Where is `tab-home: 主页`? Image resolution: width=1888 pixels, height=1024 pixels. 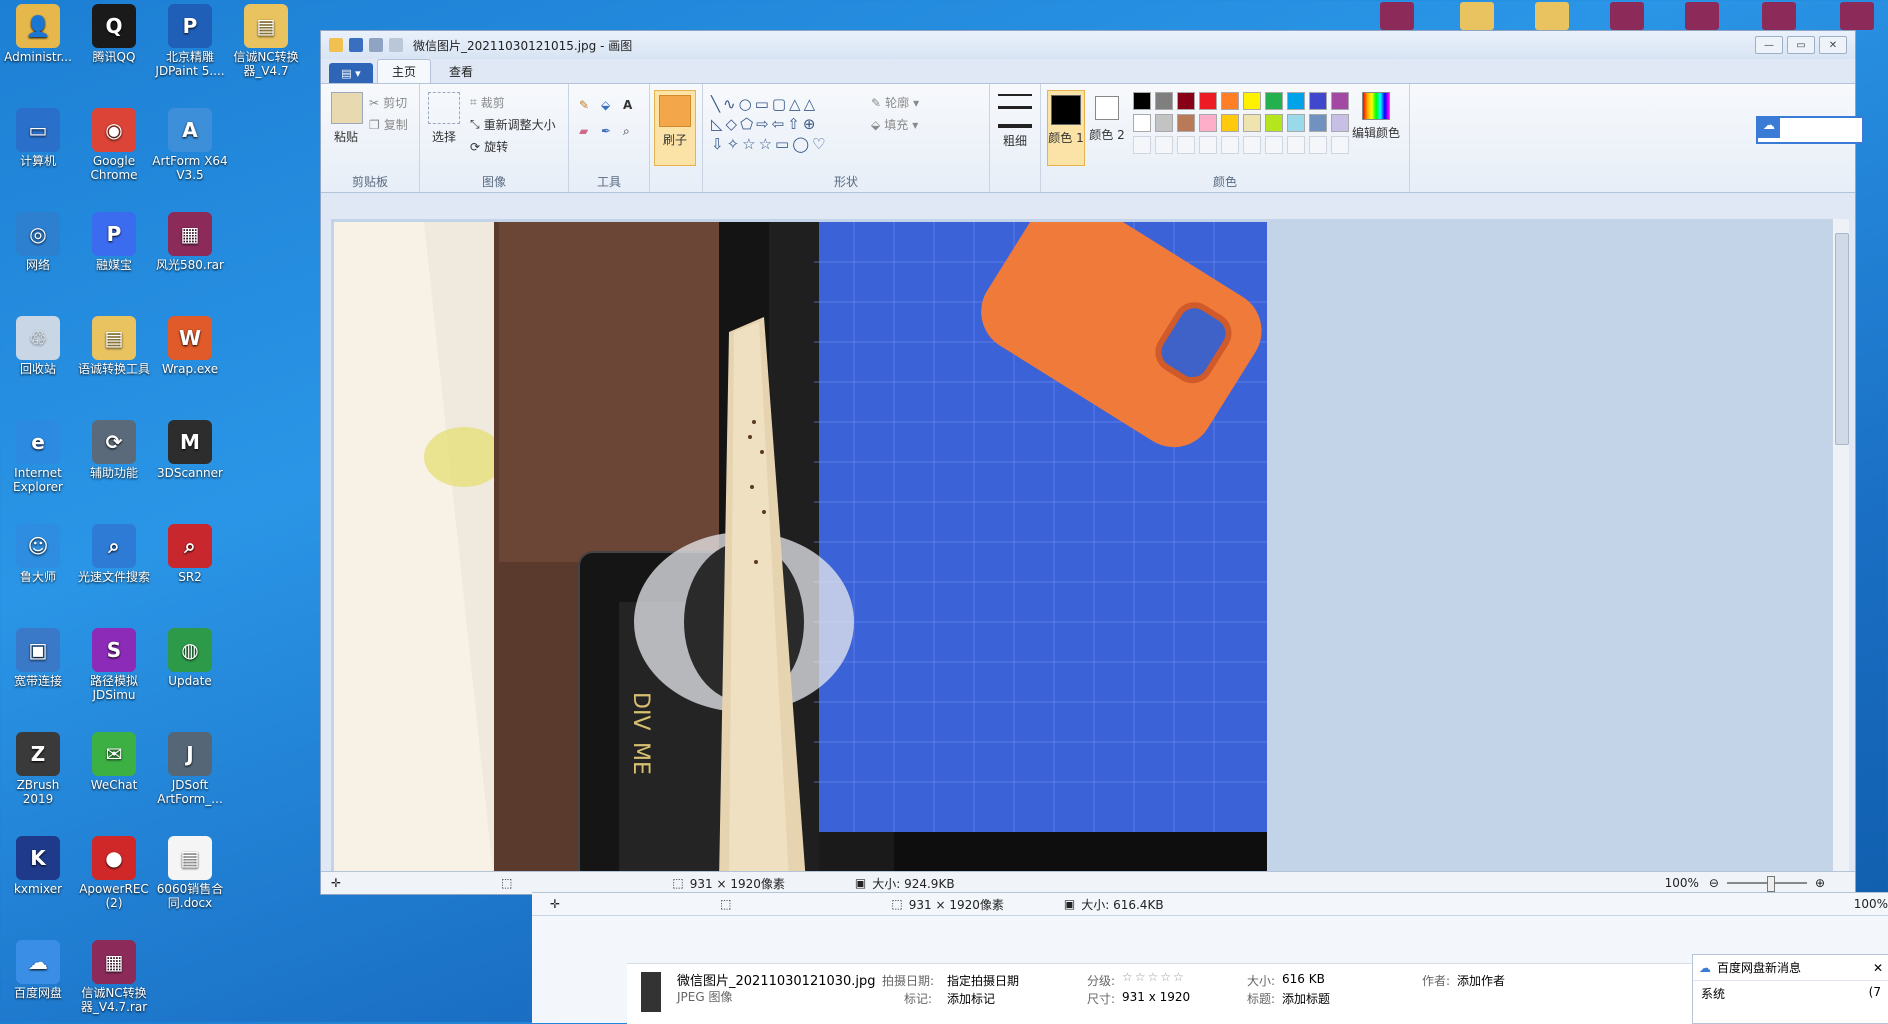 tab-home: 主页 is located at coordinates (404, 71).